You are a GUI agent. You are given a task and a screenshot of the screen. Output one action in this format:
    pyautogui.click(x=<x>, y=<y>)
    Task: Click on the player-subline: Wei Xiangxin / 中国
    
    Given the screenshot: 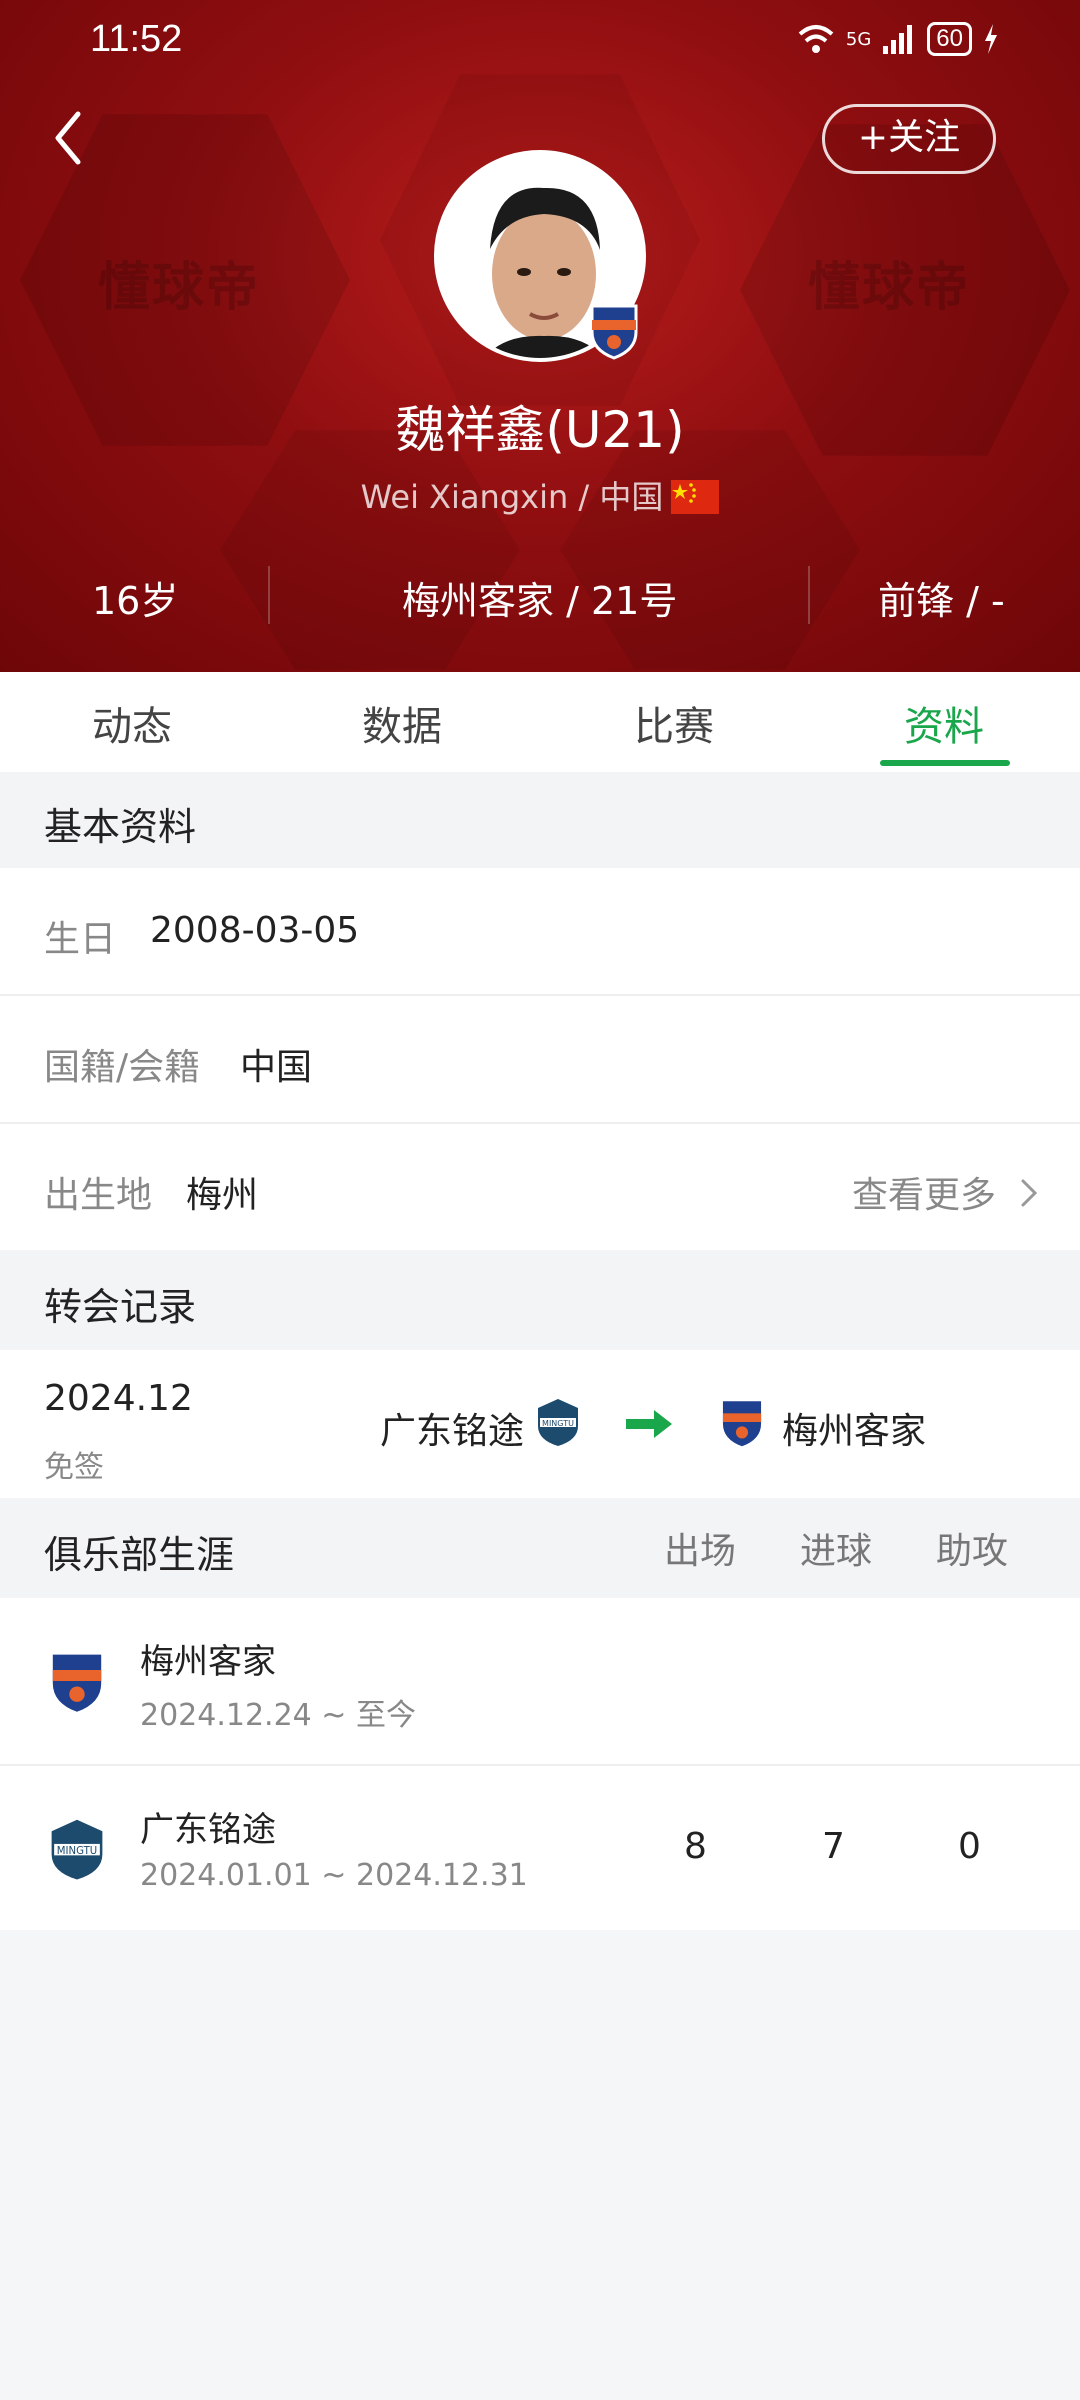 What is the action you would take?
    pyautogui.click(x=540, y=495)
    